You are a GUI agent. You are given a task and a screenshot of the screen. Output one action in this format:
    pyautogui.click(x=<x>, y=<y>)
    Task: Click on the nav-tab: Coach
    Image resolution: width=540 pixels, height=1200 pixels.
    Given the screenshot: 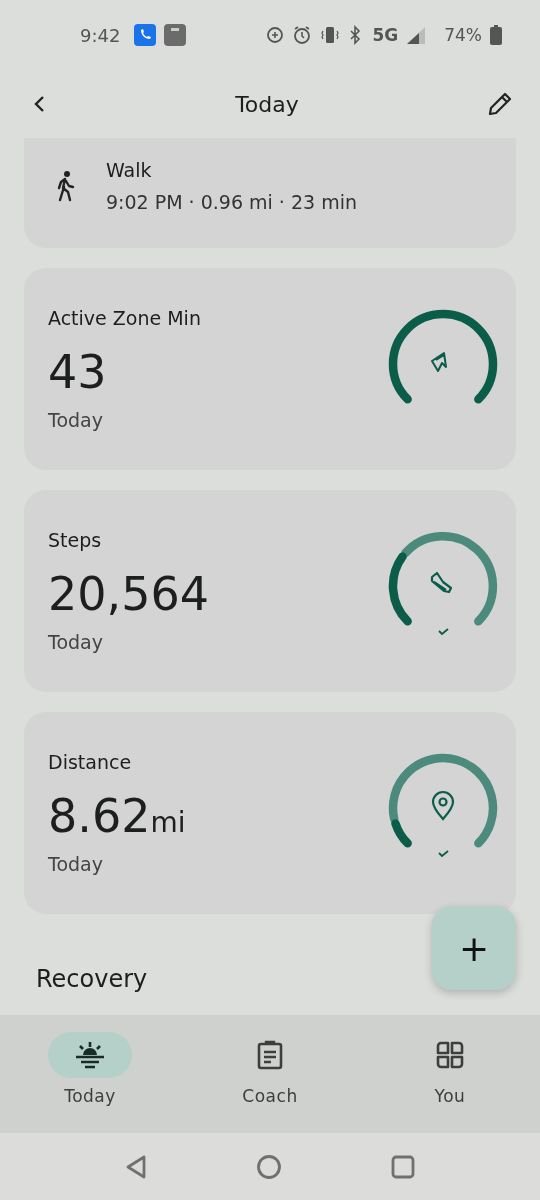 What is the action you would take?
    pyautogui.click(x=270, y=1074)
    